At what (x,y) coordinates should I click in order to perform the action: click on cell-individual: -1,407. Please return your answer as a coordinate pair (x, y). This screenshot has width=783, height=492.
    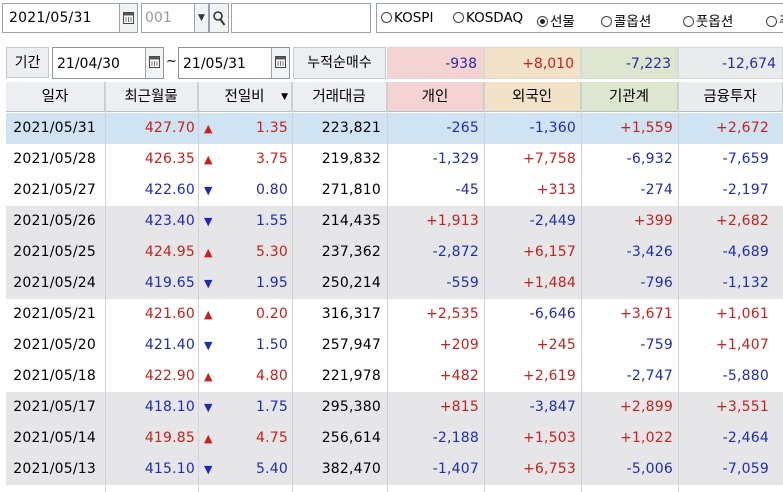
    Looking at the image, I should click on (455, 469).